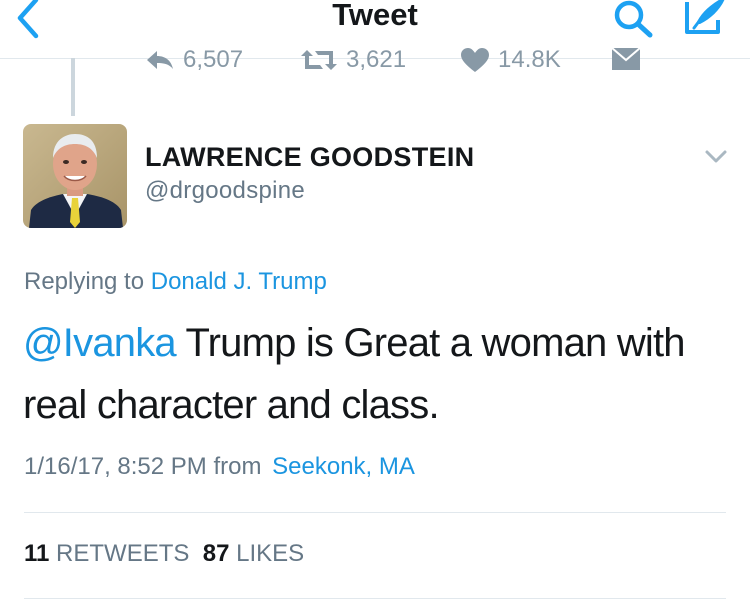  I want to click on compose-button, so click(706, 19).